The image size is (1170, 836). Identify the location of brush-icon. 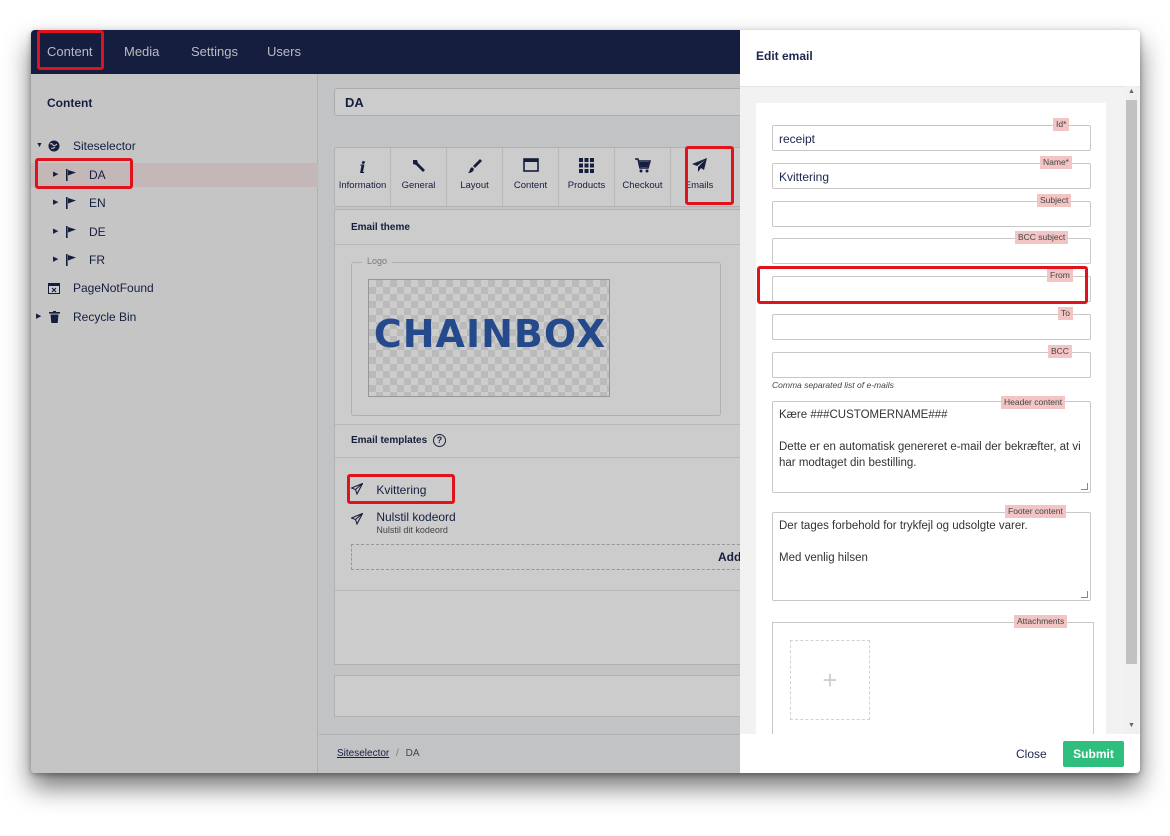
(474, 168).